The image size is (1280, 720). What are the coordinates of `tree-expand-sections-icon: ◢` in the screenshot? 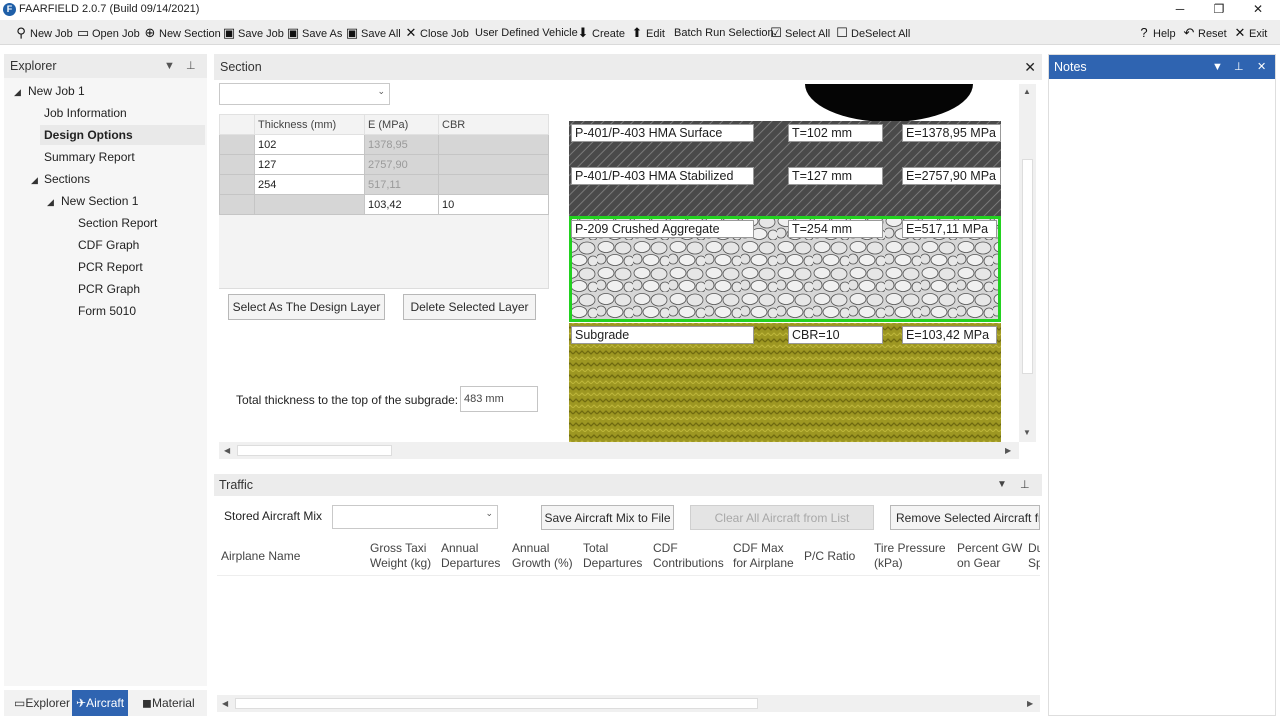 It's located at (34, 180).